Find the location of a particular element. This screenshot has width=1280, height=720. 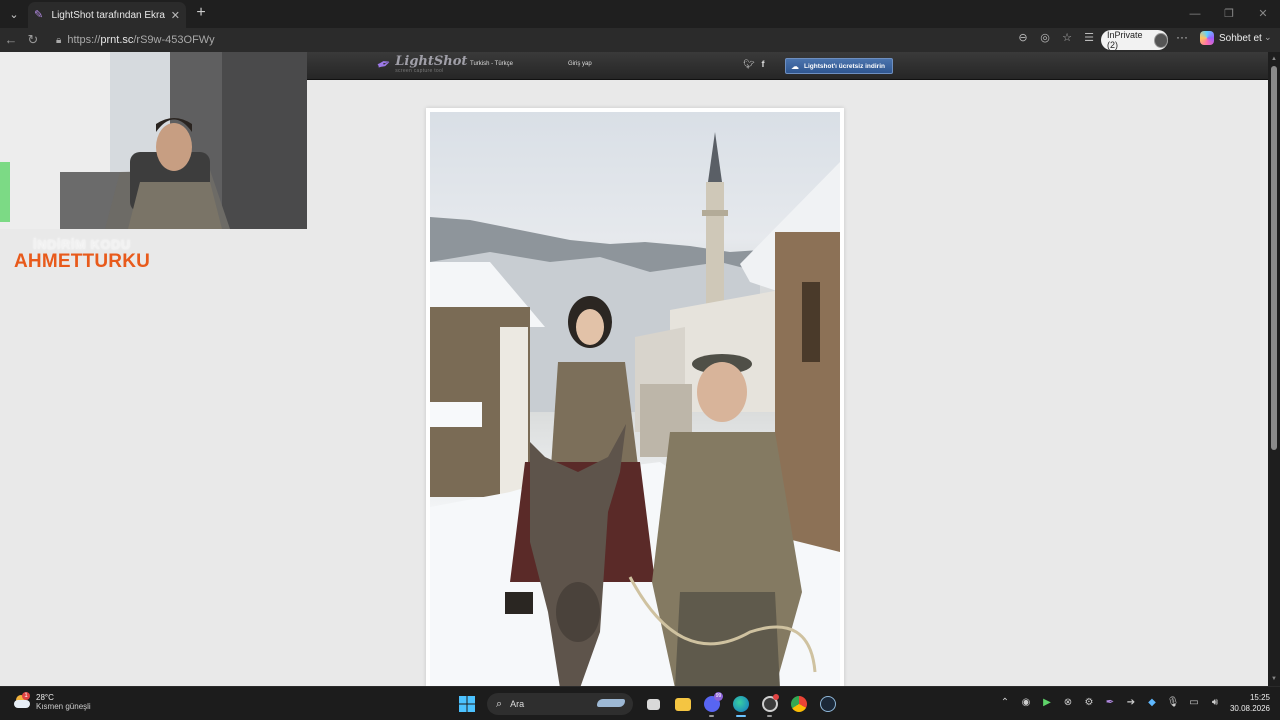

download-button: ☁ Lightshot'ı ücretsiz indirin is located at coordinates (839, 66).